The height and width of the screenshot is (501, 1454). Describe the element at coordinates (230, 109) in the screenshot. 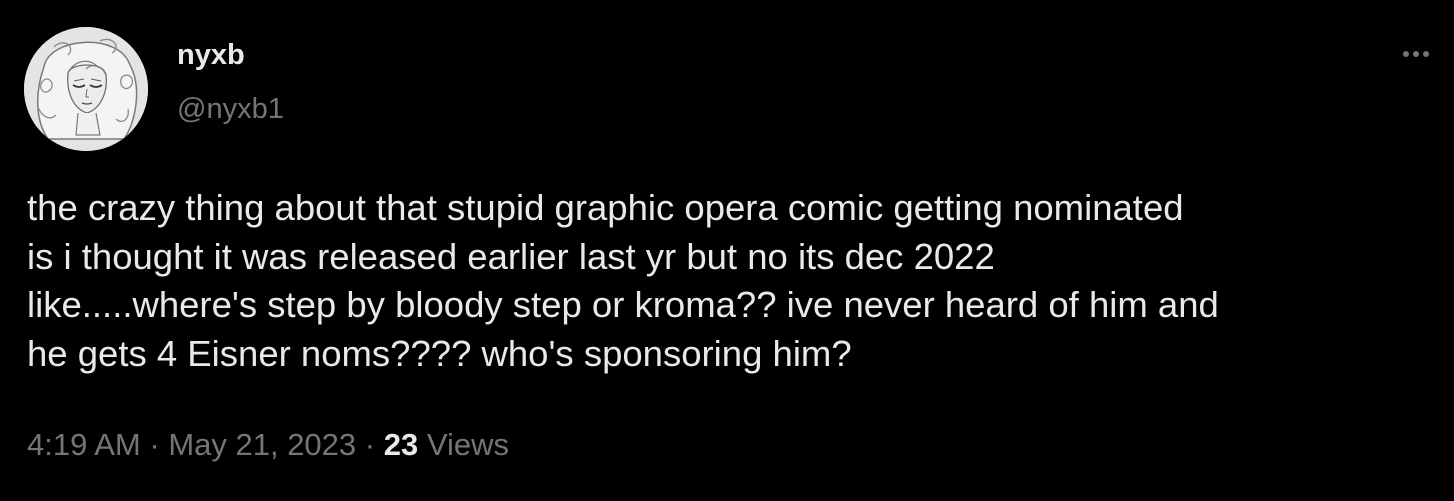

I see `author-handle: @nyxb1` at that location.